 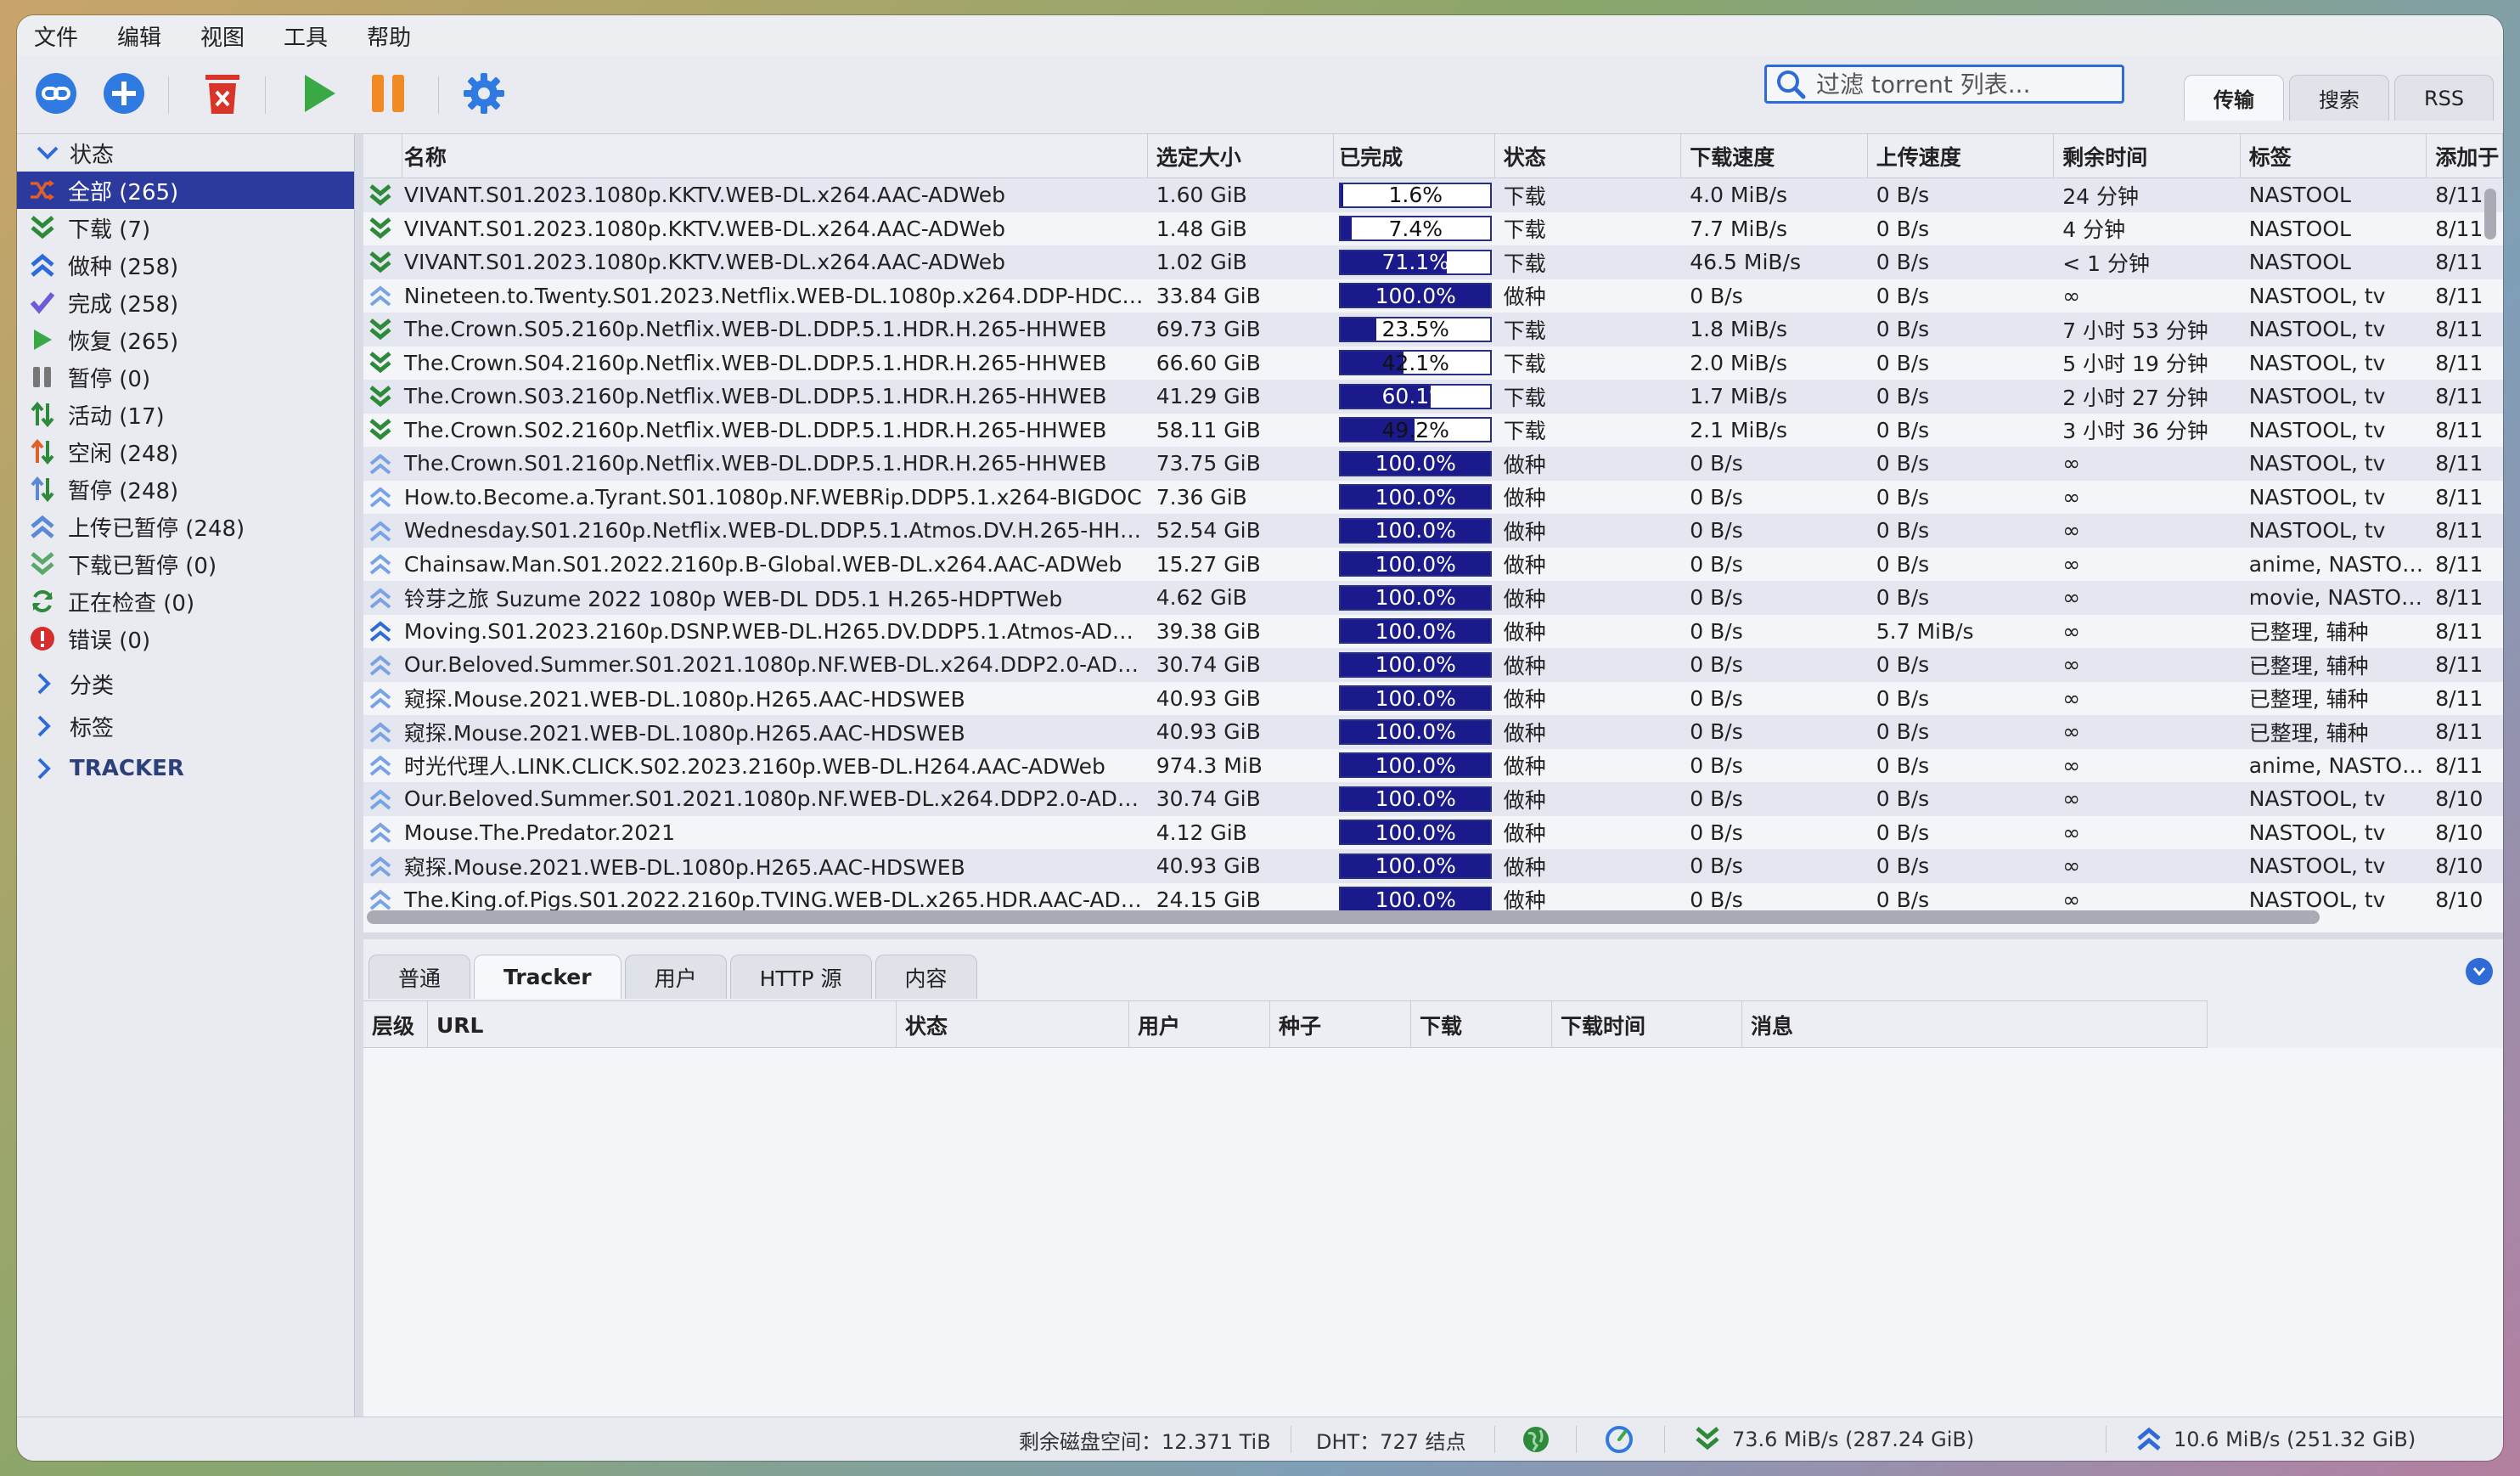 I want to click on menu-help: 帮助, so click(x=389, y=36).